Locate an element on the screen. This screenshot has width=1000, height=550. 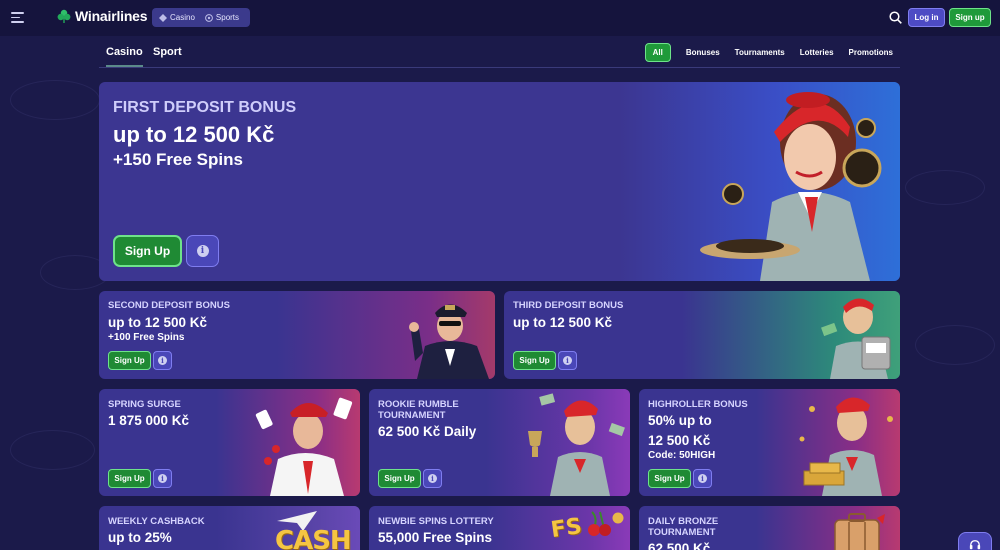
card-title: HIGHROLLER BONUS is located at coordinates (698, 404).